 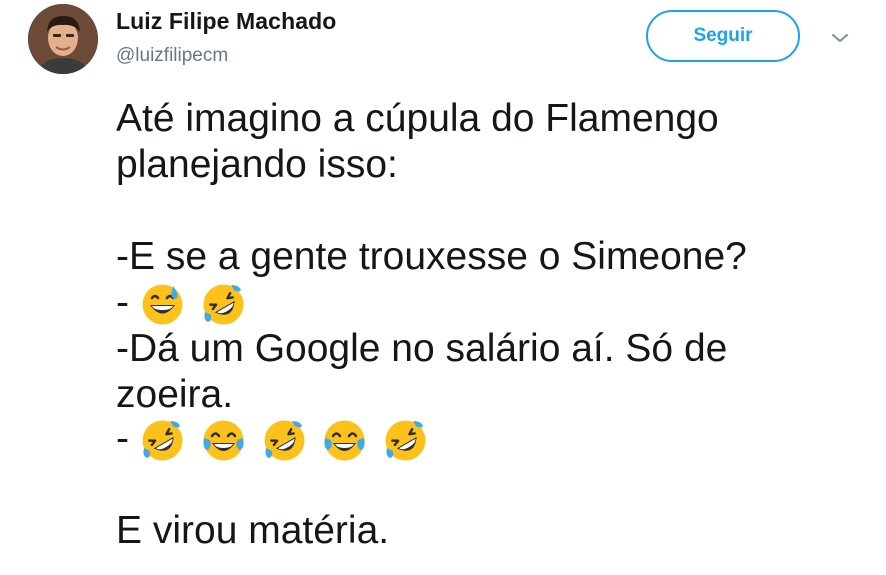 I want to click on tweet-menu-button, so click(x=840, y=38).